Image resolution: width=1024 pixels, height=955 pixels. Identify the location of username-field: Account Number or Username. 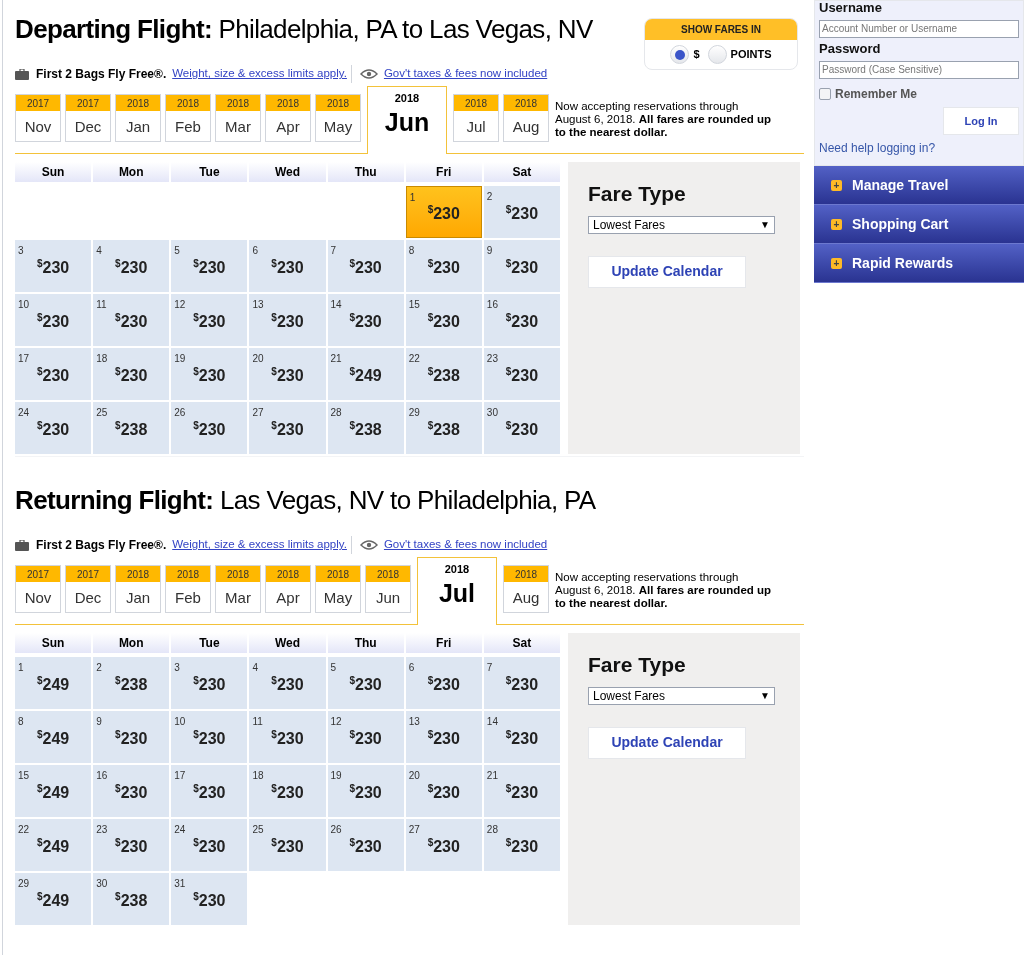
(919, 28).